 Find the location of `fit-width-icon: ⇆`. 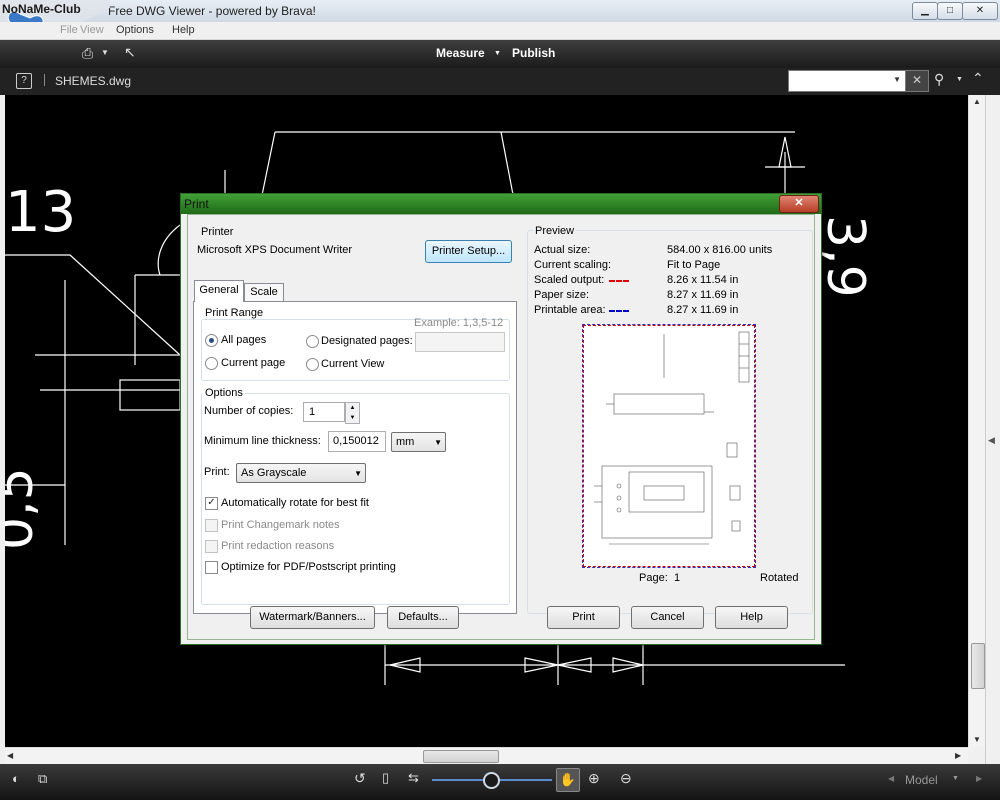

fit-width-icon: ⇆ is located at coordinates (413, 778).